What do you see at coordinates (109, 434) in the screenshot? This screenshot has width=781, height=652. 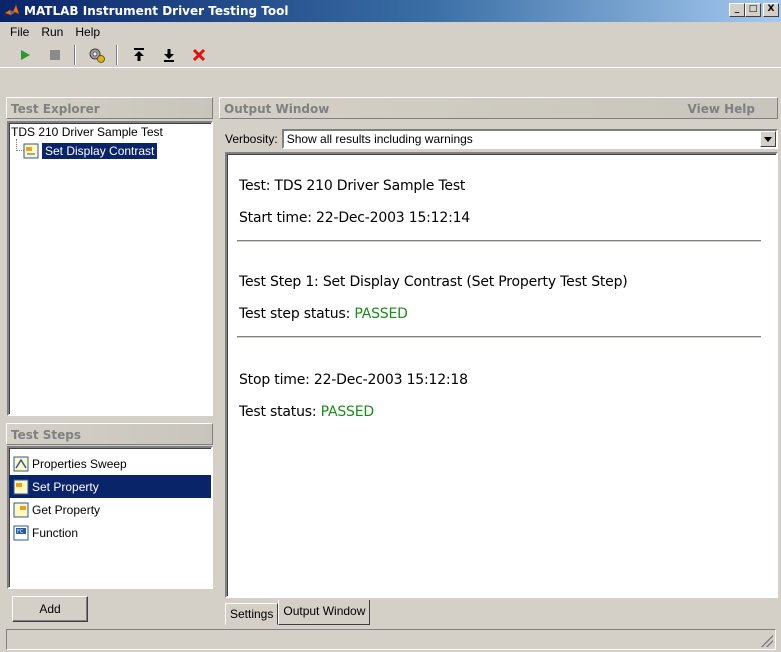 I see `test-steps-header: Test Steps` at bounding box center [109, 434].